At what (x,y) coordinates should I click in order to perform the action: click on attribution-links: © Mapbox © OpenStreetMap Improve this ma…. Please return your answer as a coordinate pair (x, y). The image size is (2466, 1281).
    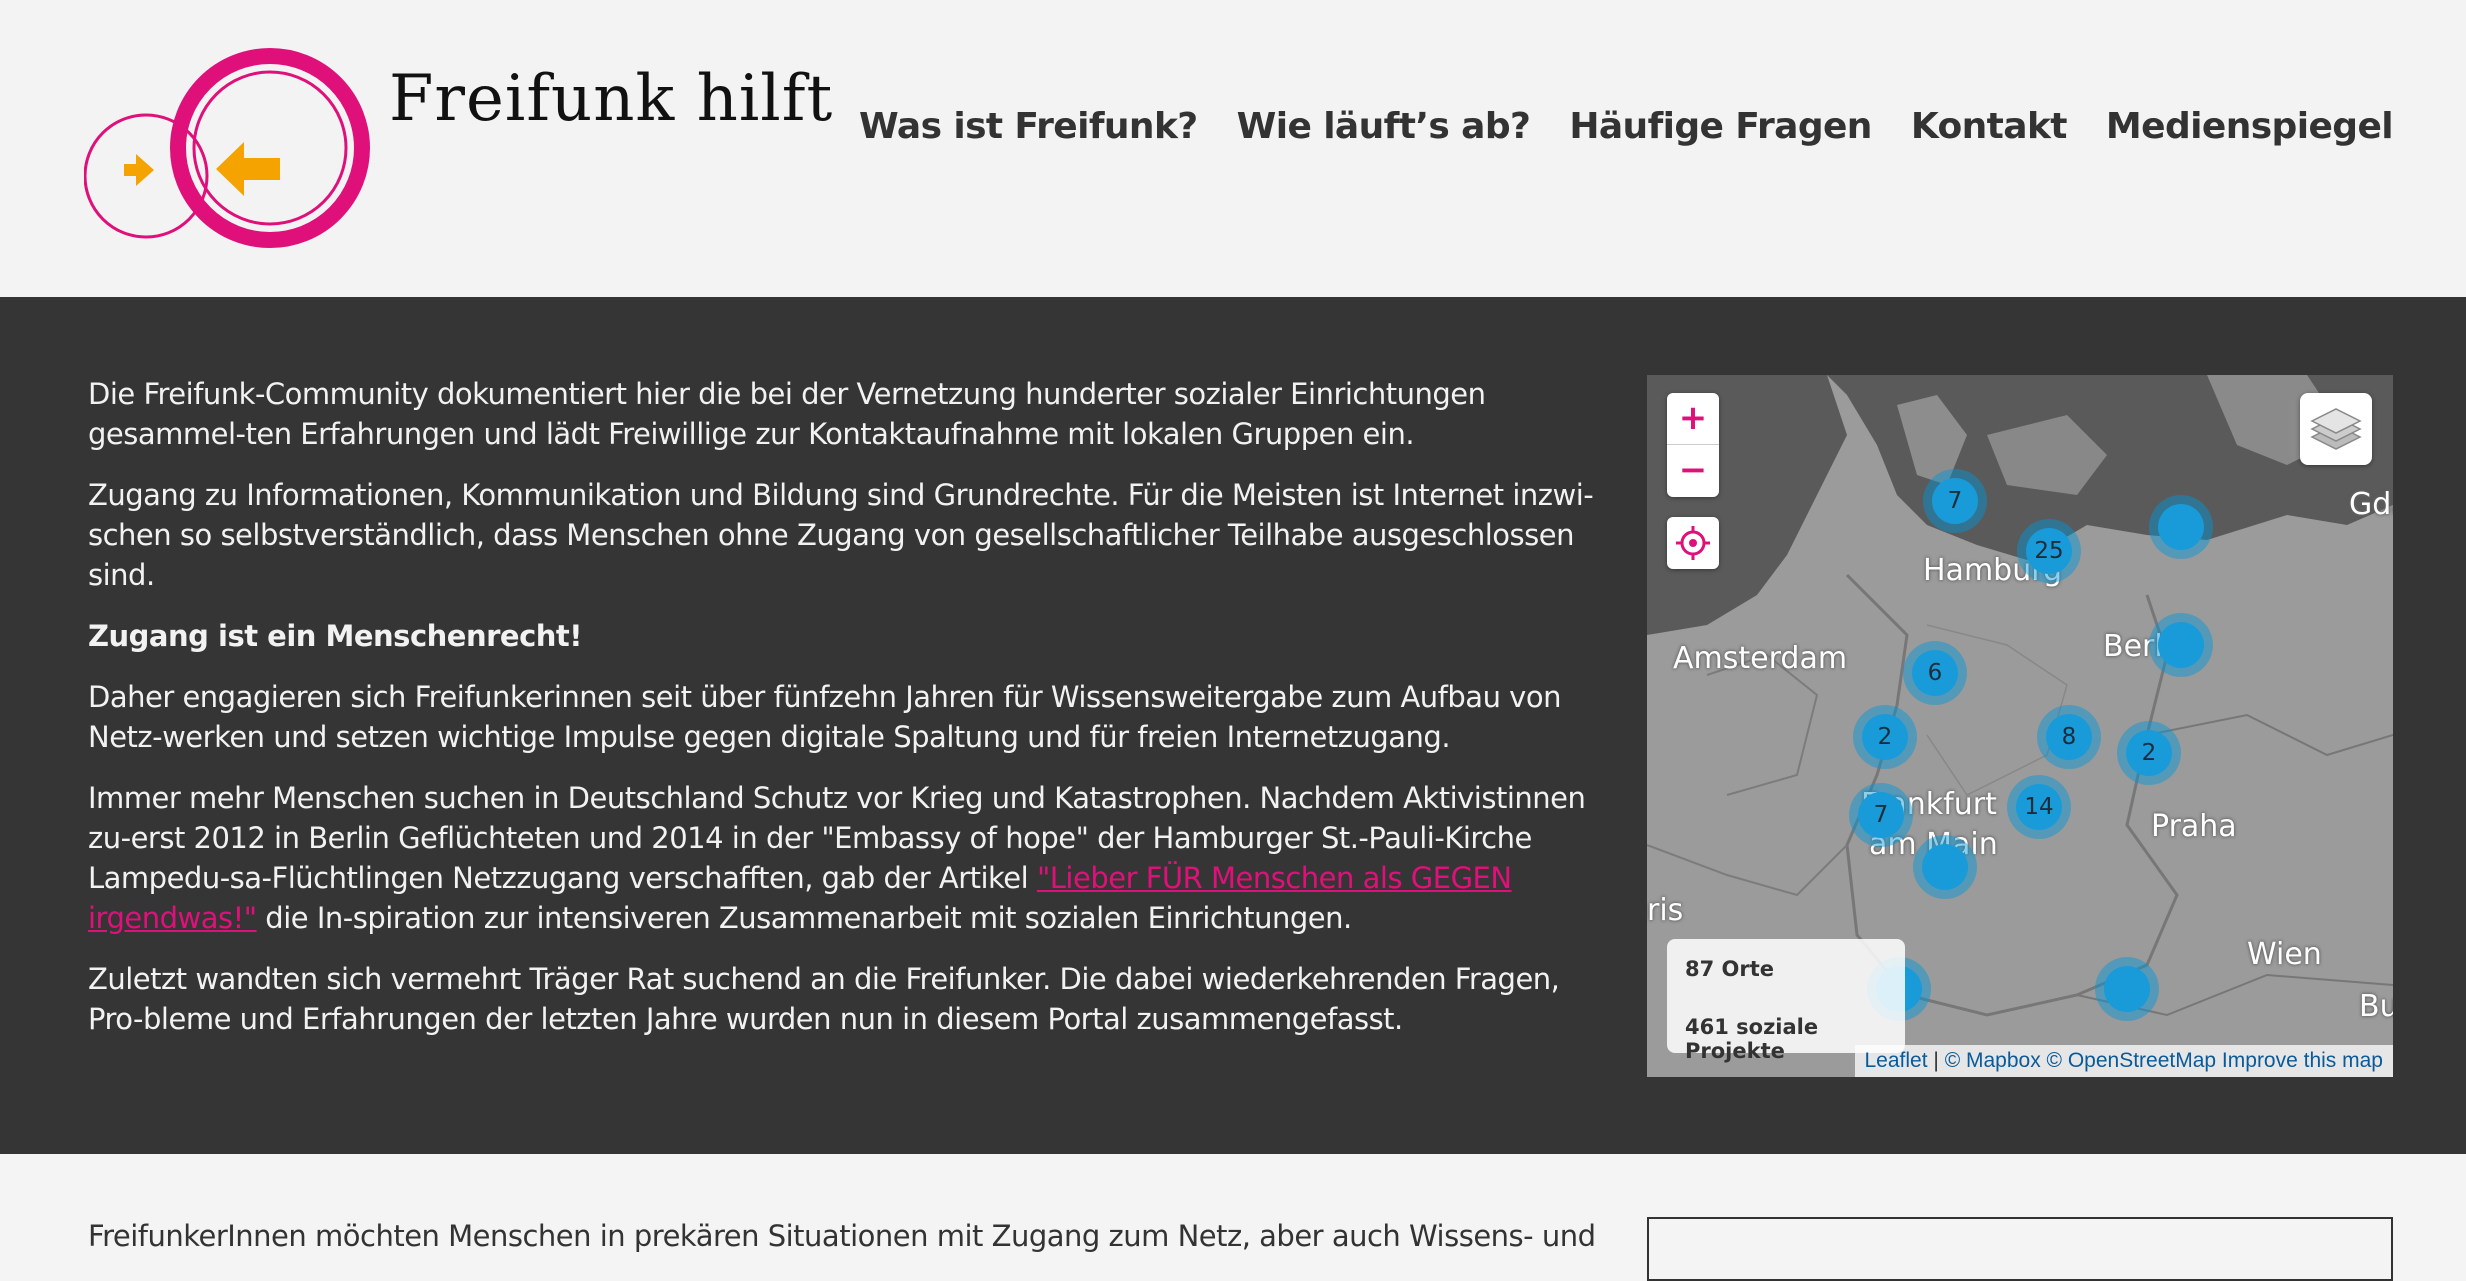
    Looking at the image, I should click on (2164, 1060).